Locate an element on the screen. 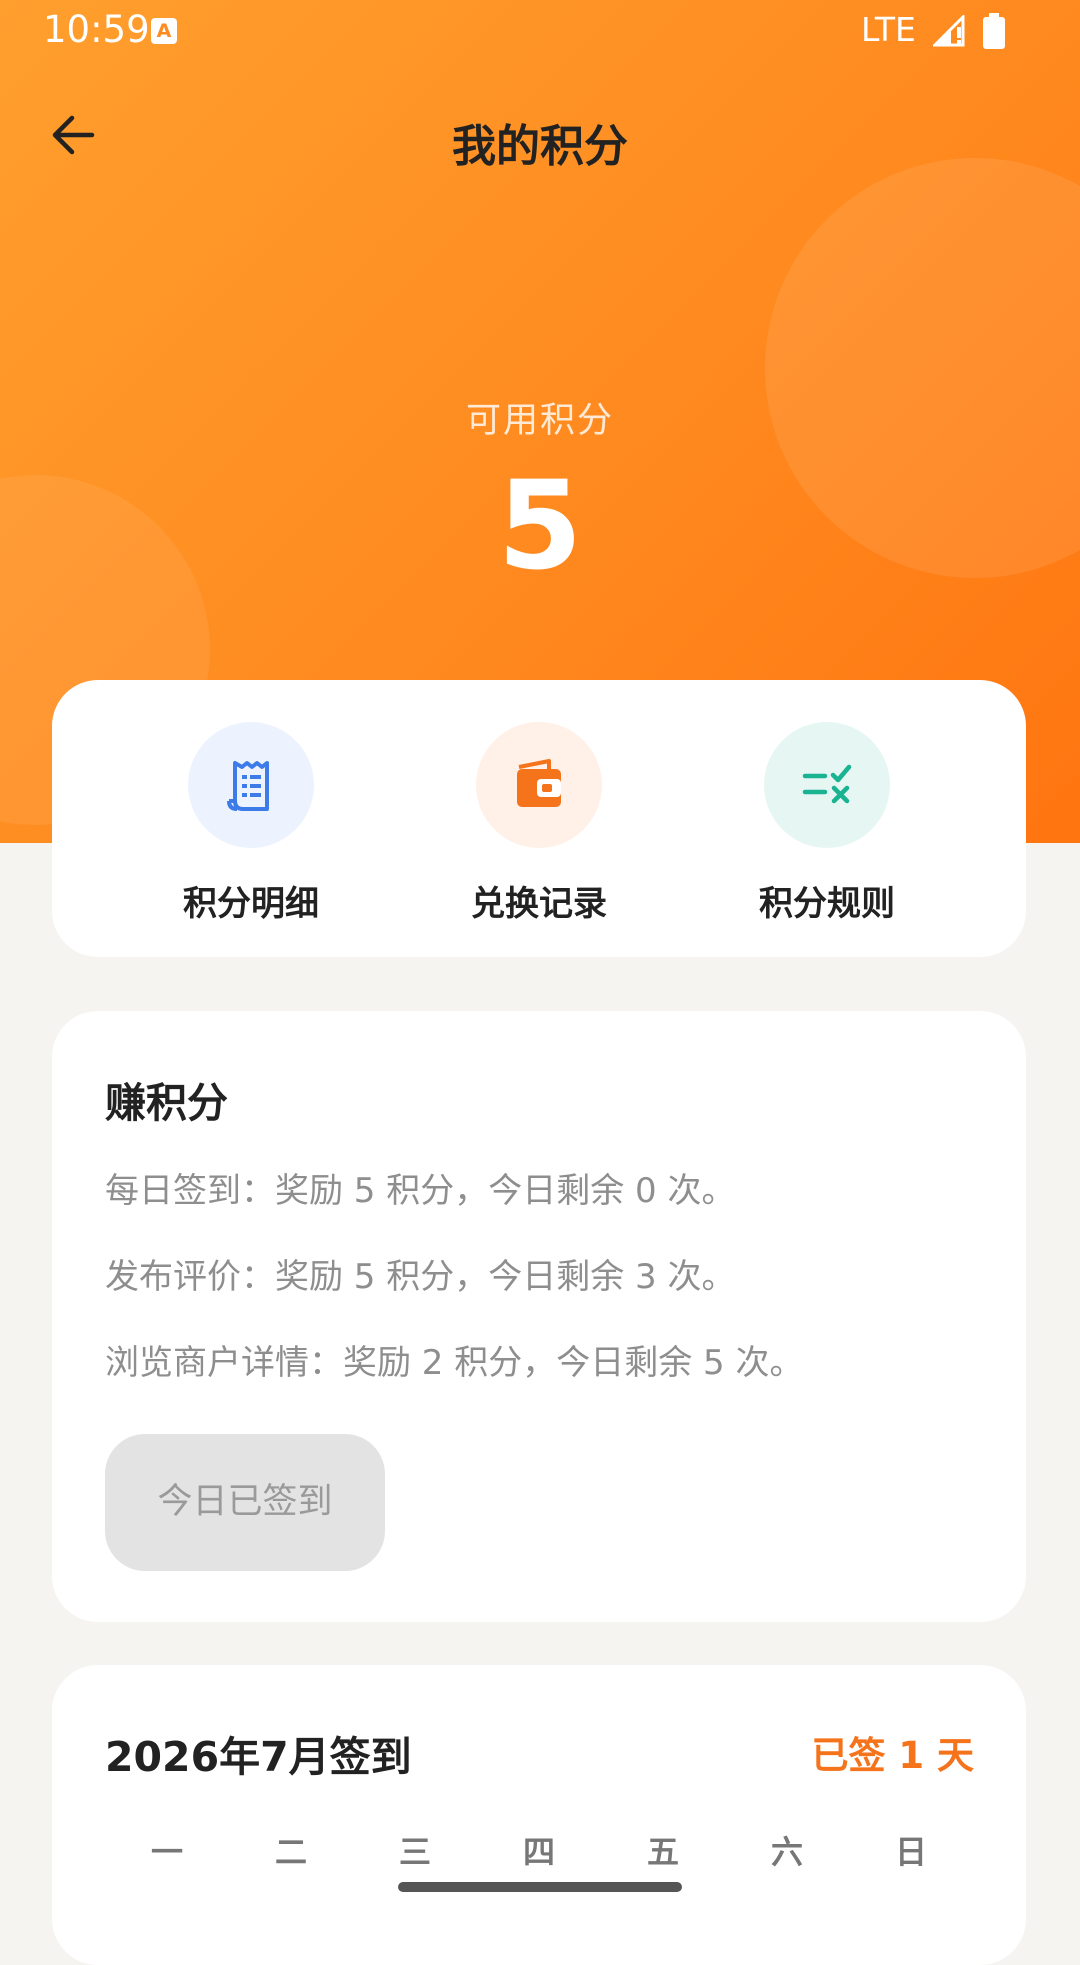  points-detail-icon-circle is located at coordinates (251, 785).